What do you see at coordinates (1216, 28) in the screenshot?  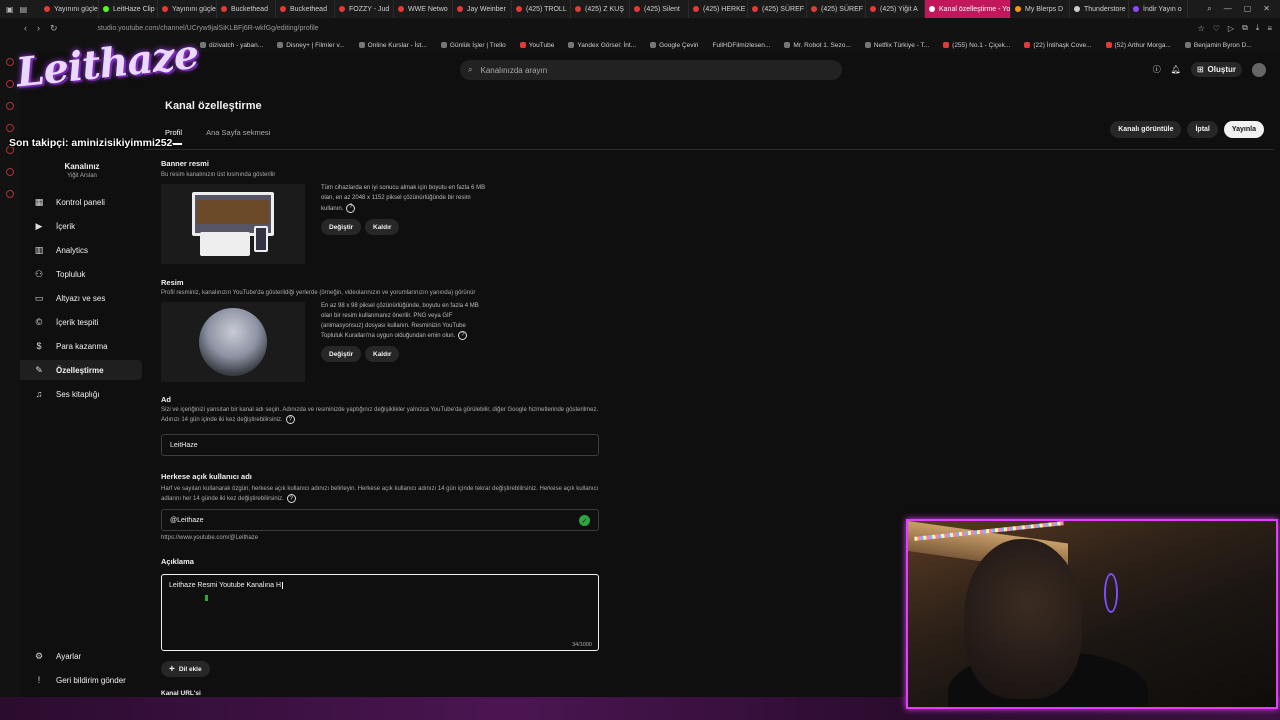 I see `heart-icon: ♡` at bounding box center [1216, 28].